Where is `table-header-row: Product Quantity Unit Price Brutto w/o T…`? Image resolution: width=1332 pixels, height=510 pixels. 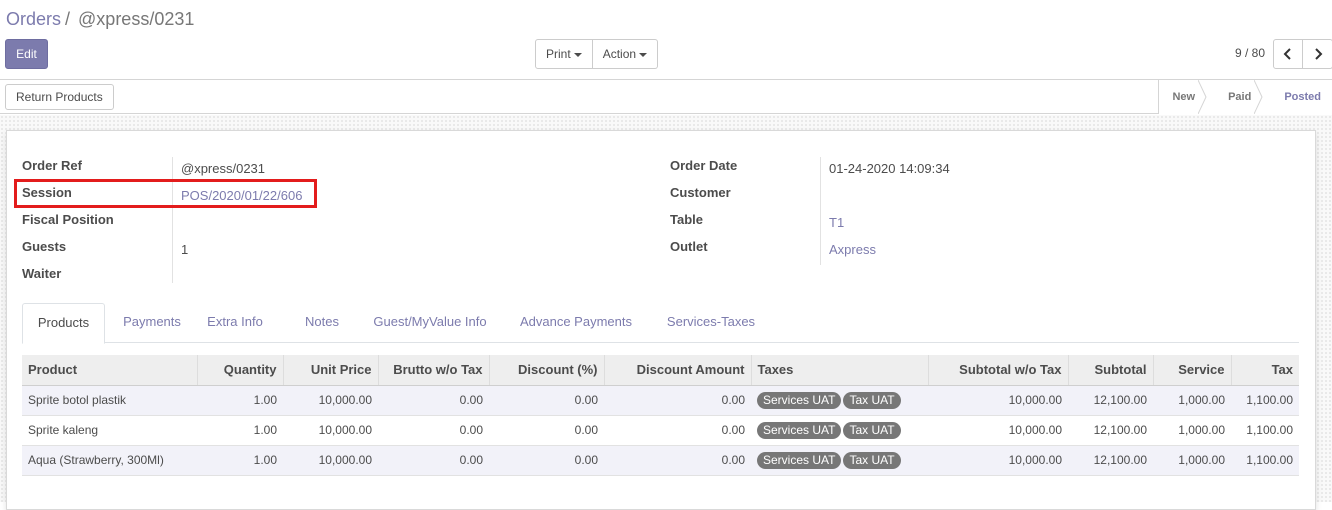
table-header-row: Product Quantity Unit Price Brutto w/o T… is located at coordinates (660, 370).